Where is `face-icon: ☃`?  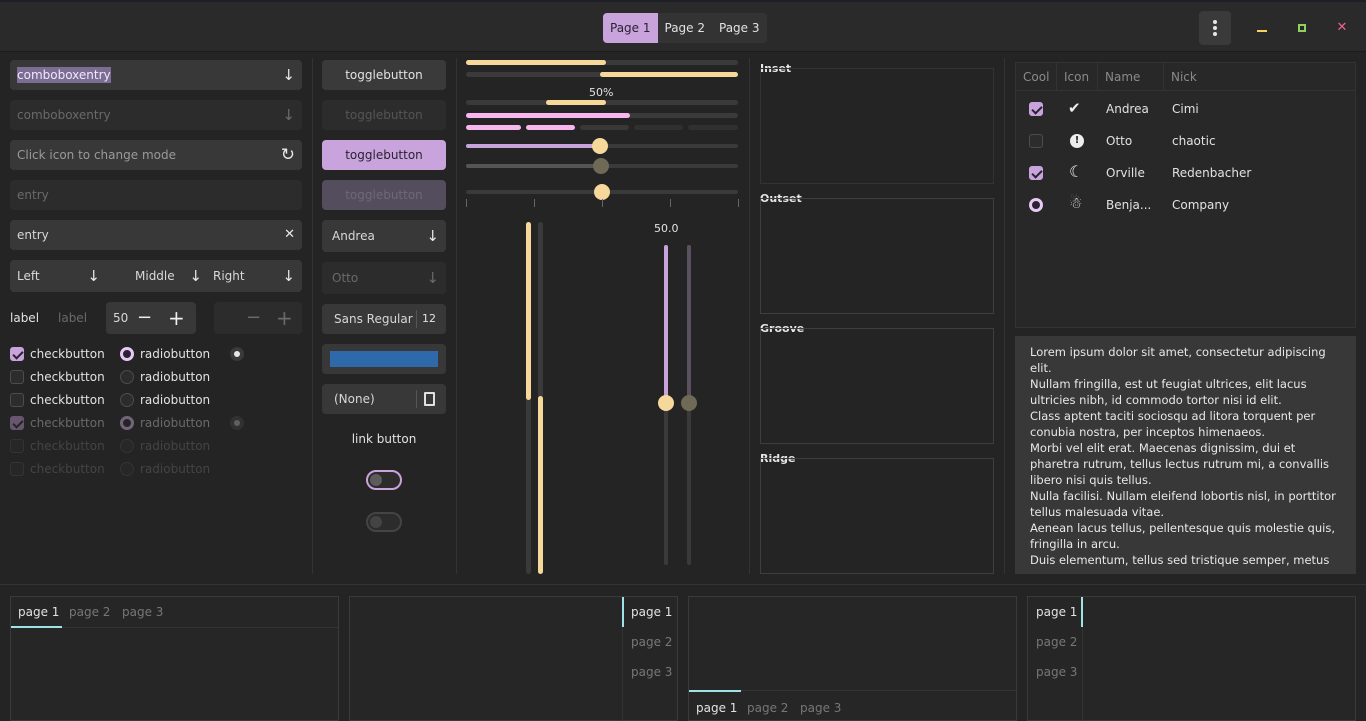
face-icon: ☃ is located at coordinates (1076, 203).